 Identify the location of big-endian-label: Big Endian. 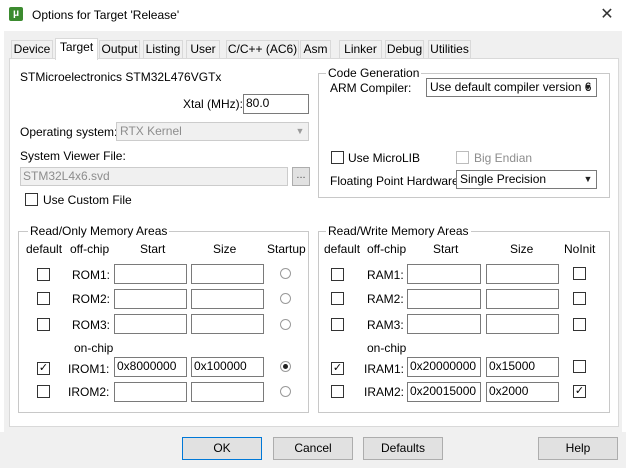
(503, 158).